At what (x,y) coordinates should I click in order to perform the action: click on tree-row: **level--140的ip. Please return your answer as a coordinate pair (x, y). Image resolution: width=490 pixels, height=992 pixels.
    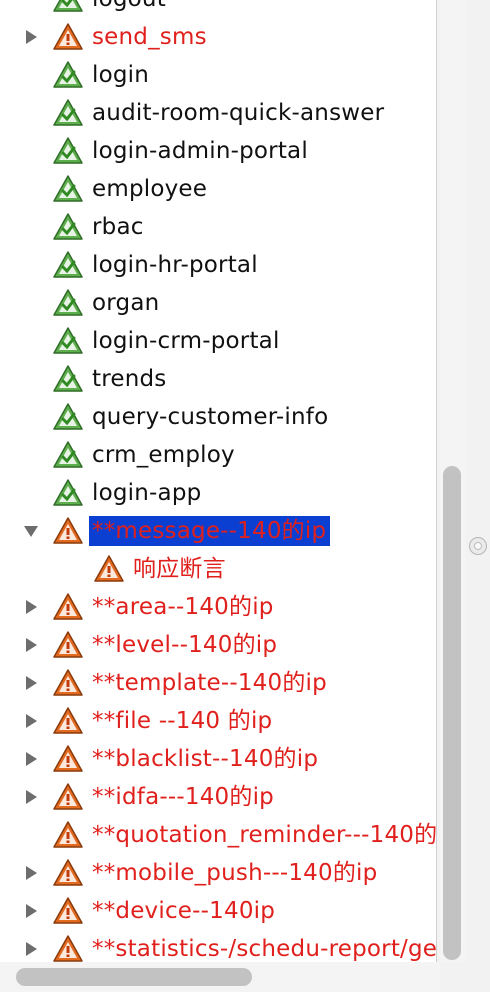
    Looking at the image, I should click on (218, 645).